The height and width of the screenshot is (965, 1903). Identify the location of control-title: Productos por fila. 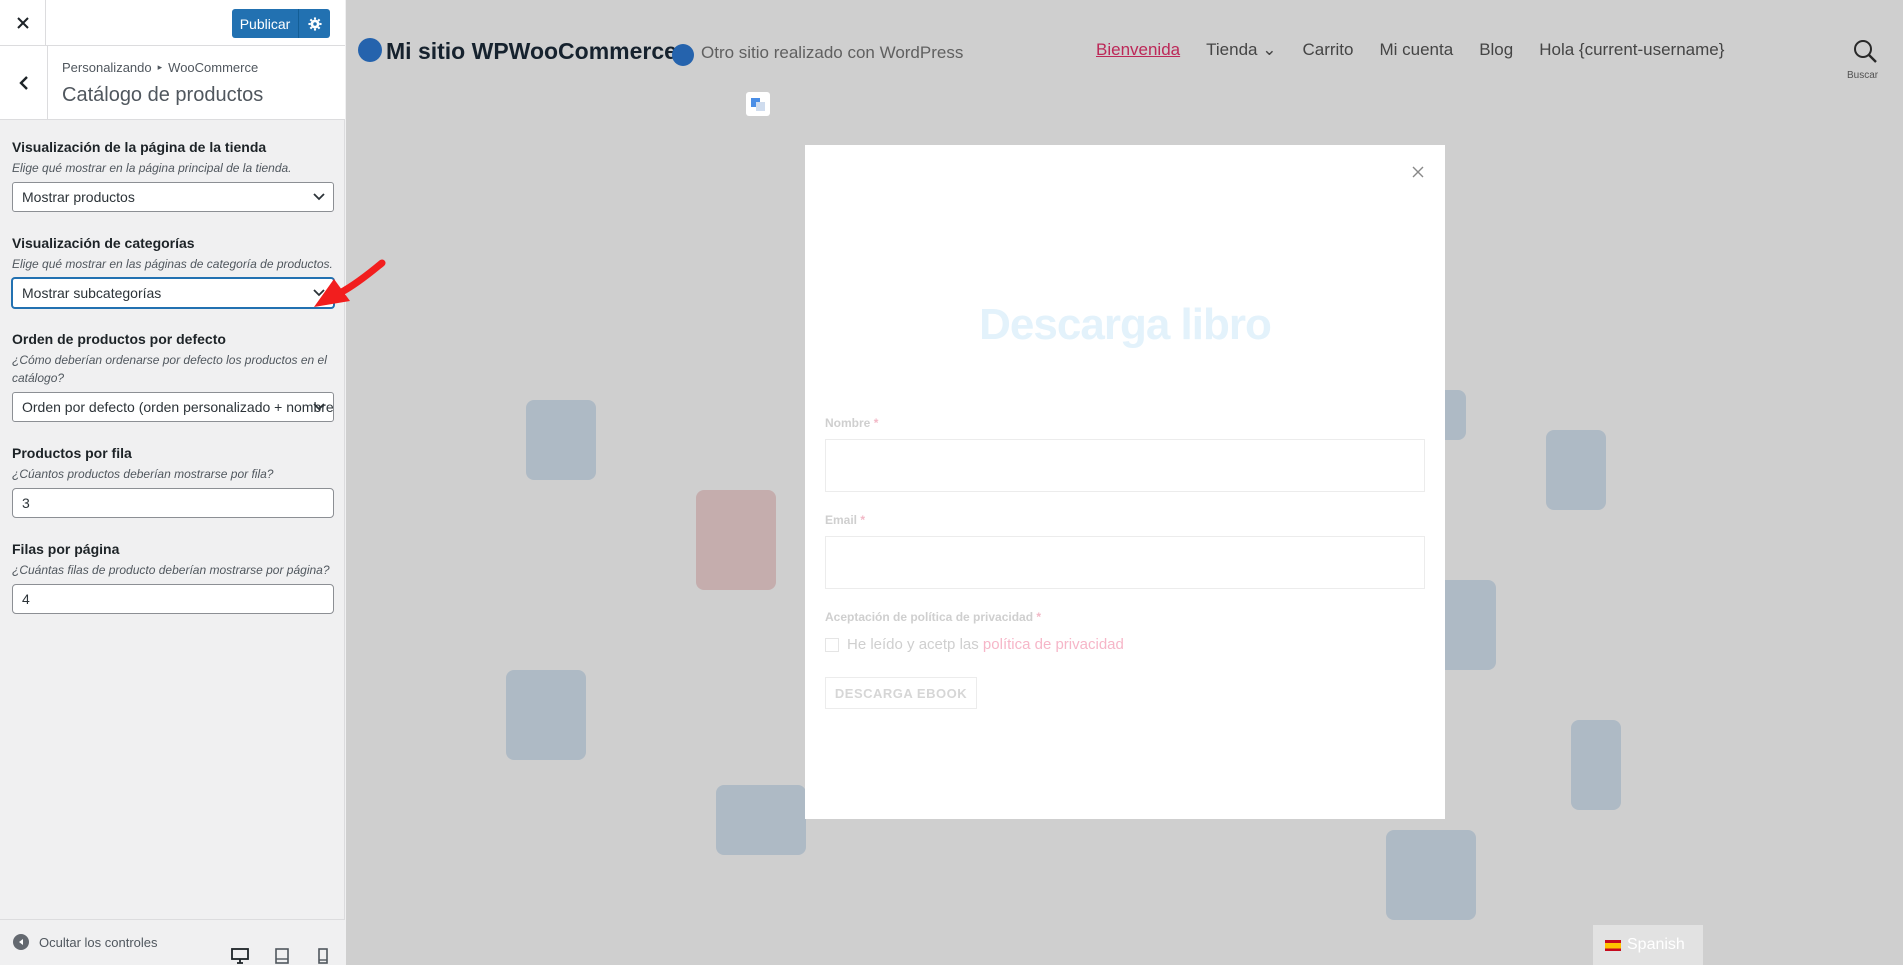
(72, 453).